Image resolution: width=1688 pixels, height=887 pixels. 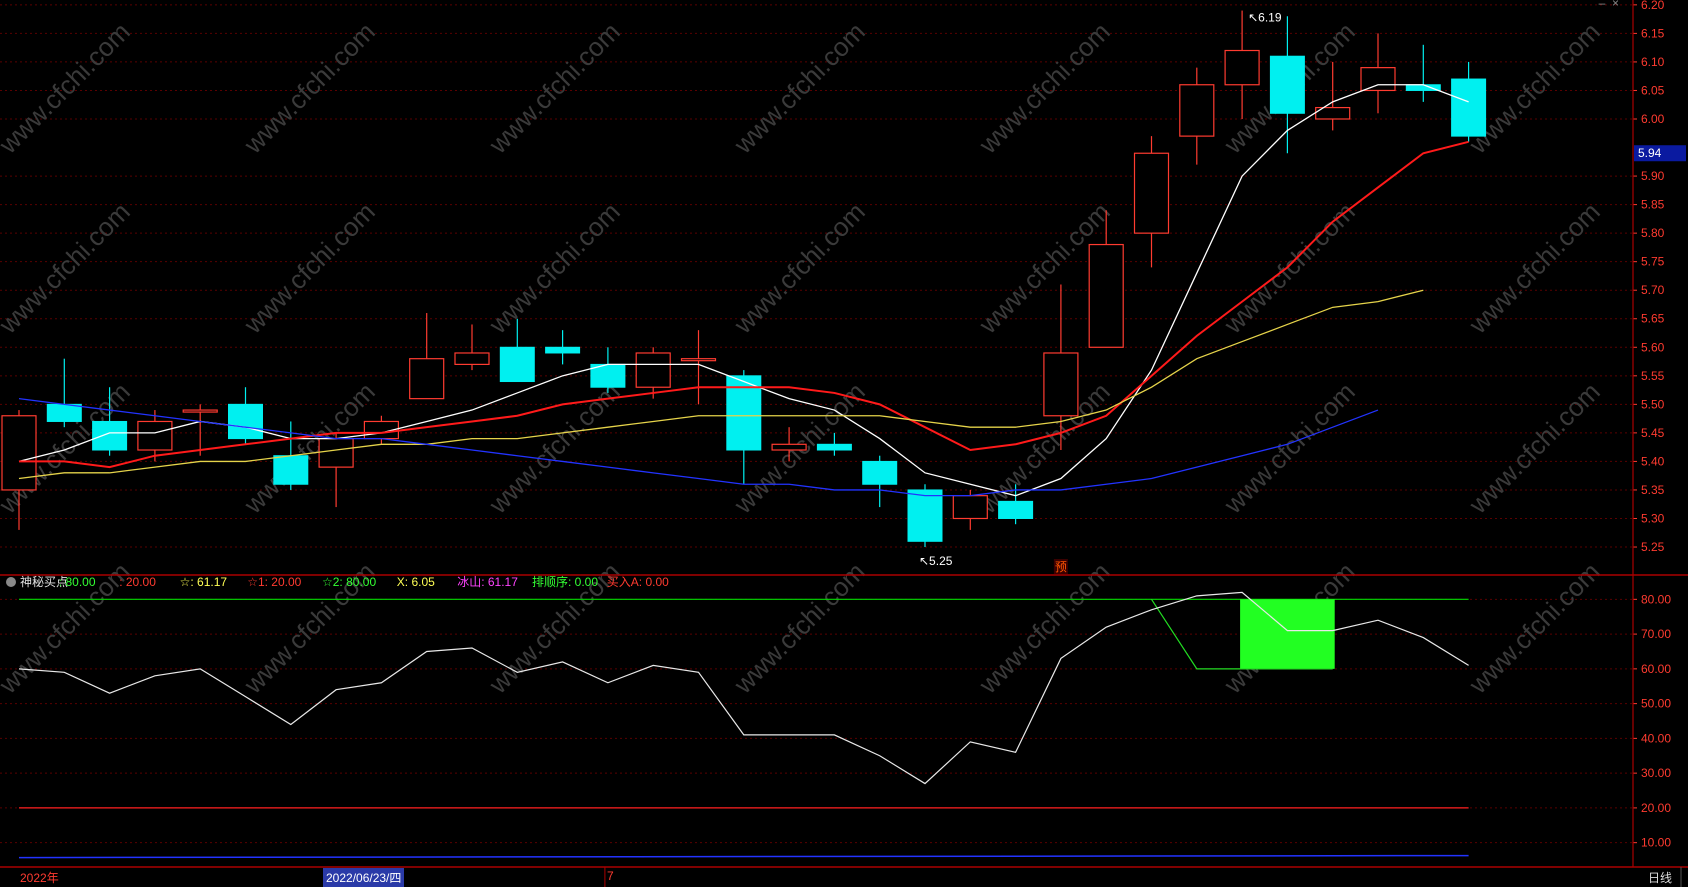 What do you see at coordinates (1656, 634) in the screenshot?
I see `indicator-tick-label: 70.00` at bounding box center [1656, 634].